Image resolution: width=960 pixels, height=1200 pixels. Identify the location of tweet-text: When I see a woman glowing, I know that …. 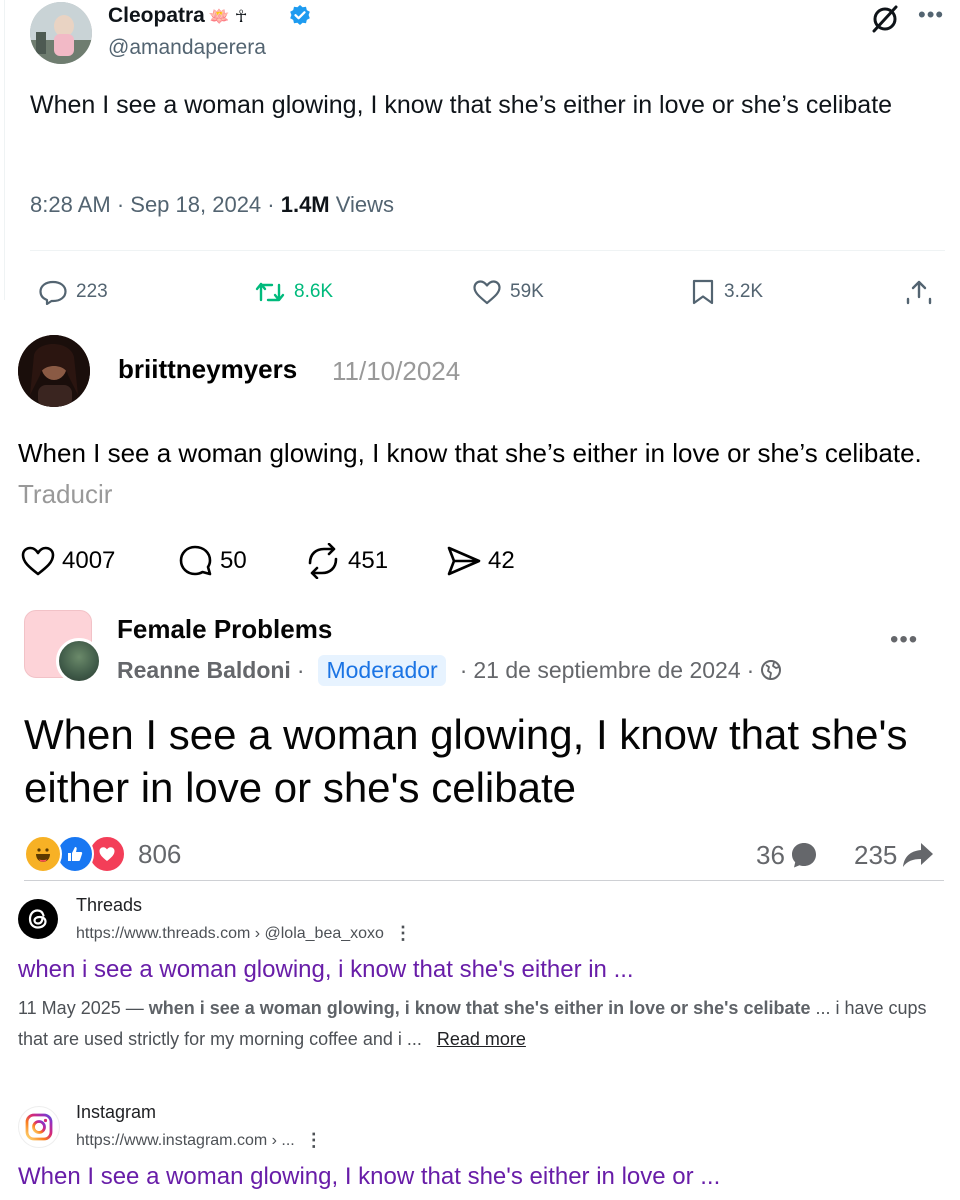
(461, 105).